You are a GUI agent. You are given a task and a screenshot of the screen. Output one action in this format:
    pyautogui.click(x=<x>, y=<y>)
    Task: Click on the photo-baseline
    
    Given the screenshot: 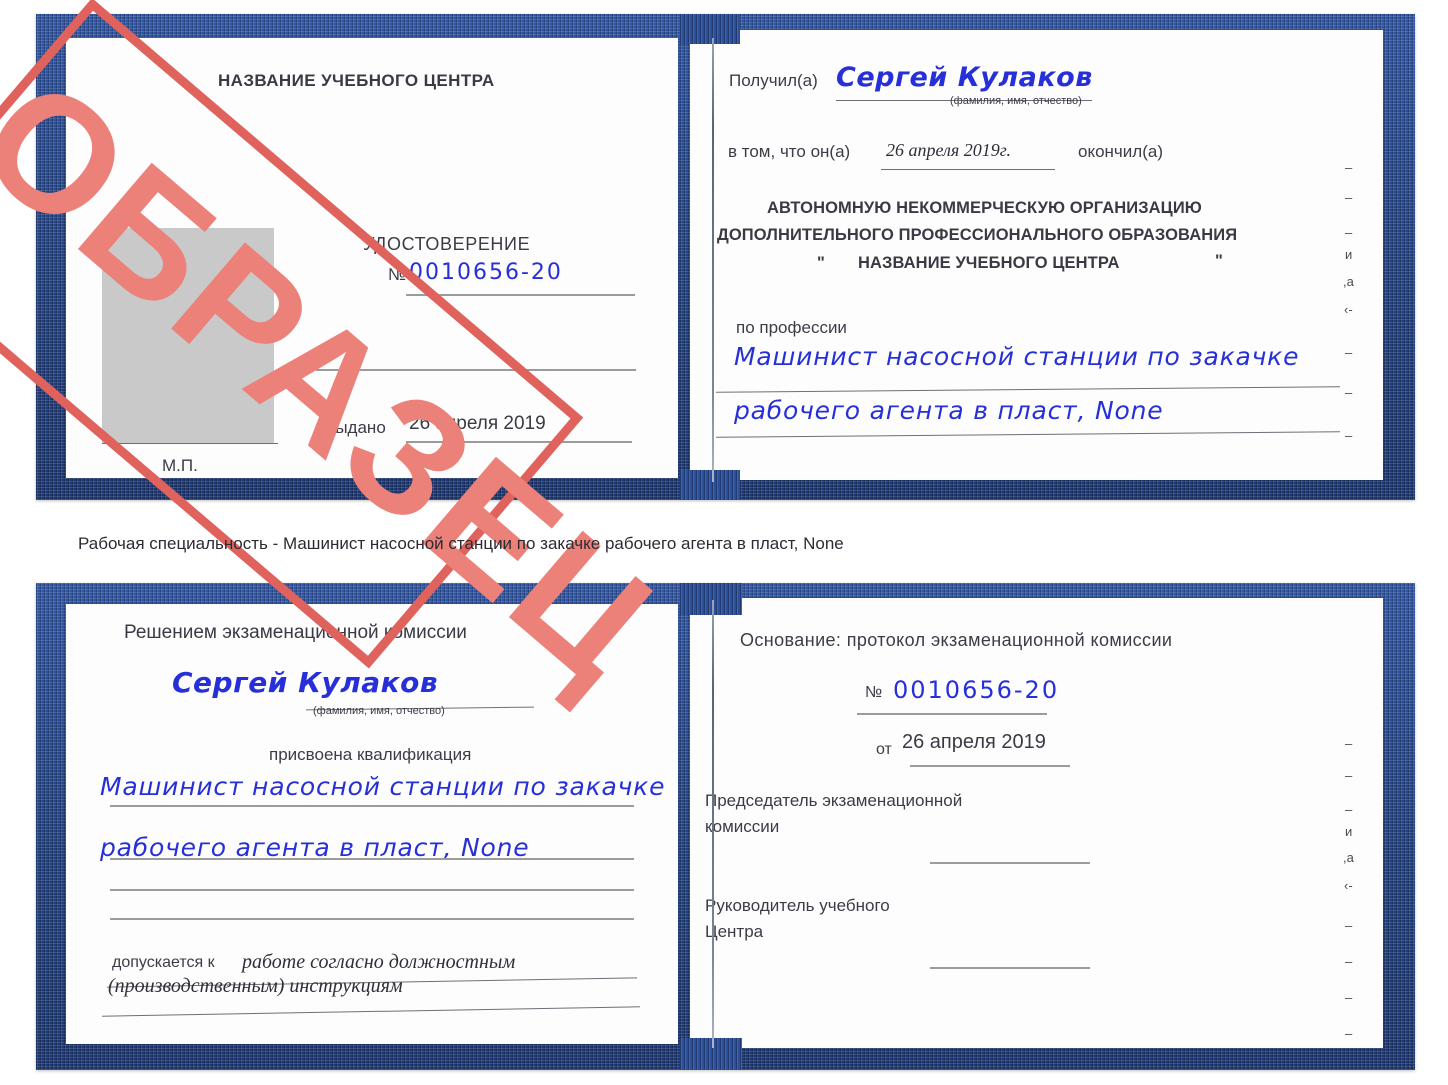 What is the action you would take?
    pyautogui.click(x=190, y=443)
    